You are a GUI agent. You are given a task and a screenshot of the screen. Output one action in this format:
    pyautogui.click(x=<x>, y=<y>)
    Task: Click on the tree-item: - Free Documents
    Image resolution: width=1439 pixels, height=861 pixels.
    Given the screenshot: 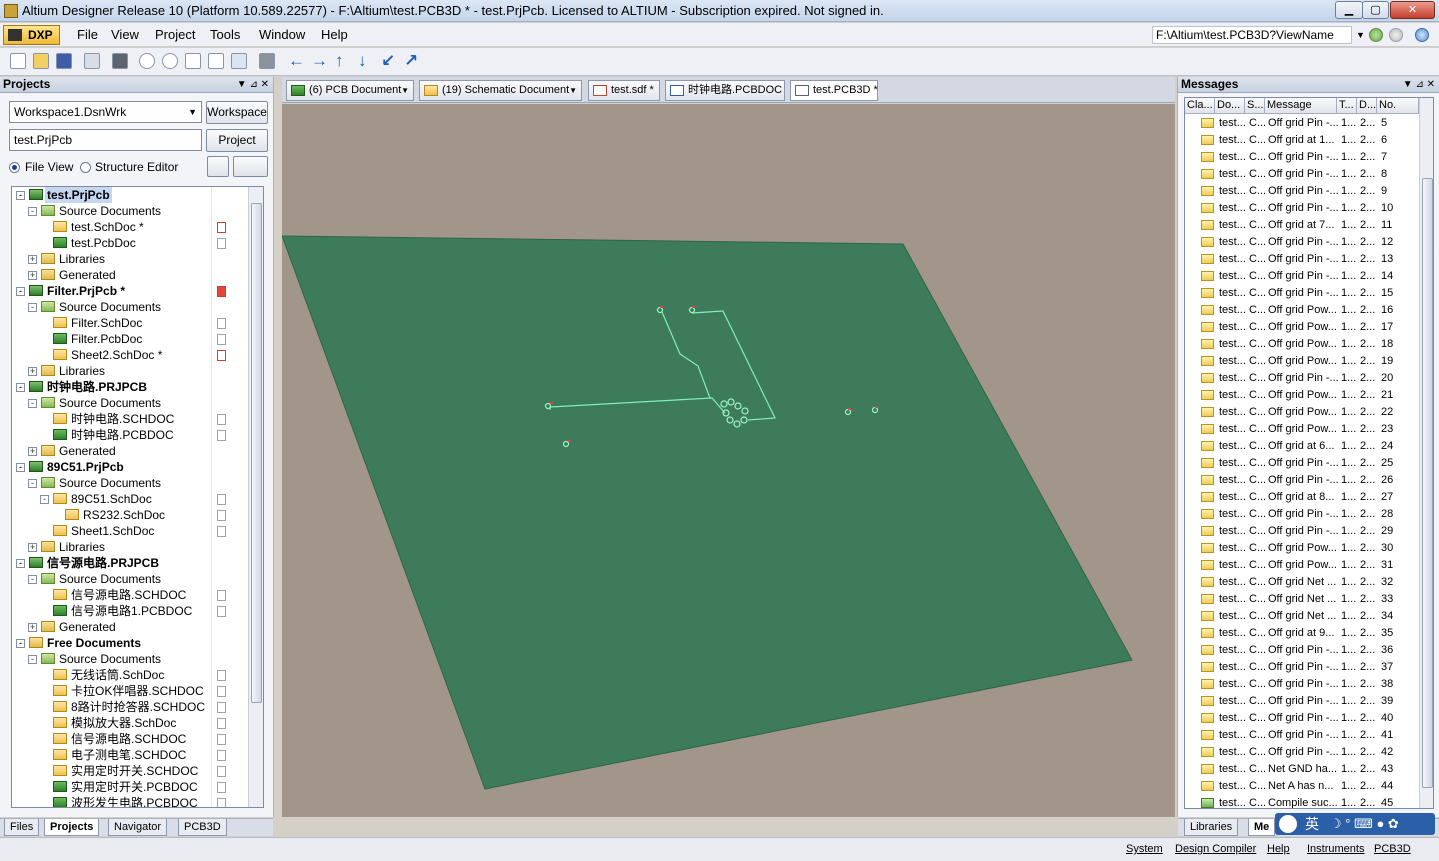 What is the action you would take?
    pyautogui.click(x=130, y=643)
    